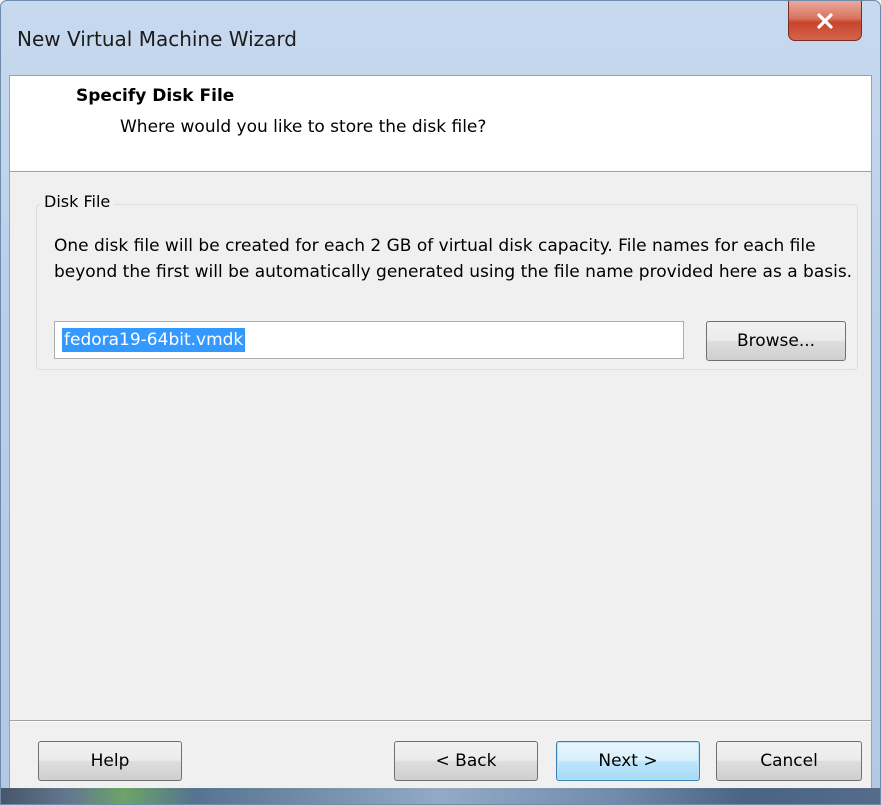  I want to click on footer-divider, so click(440, 721).